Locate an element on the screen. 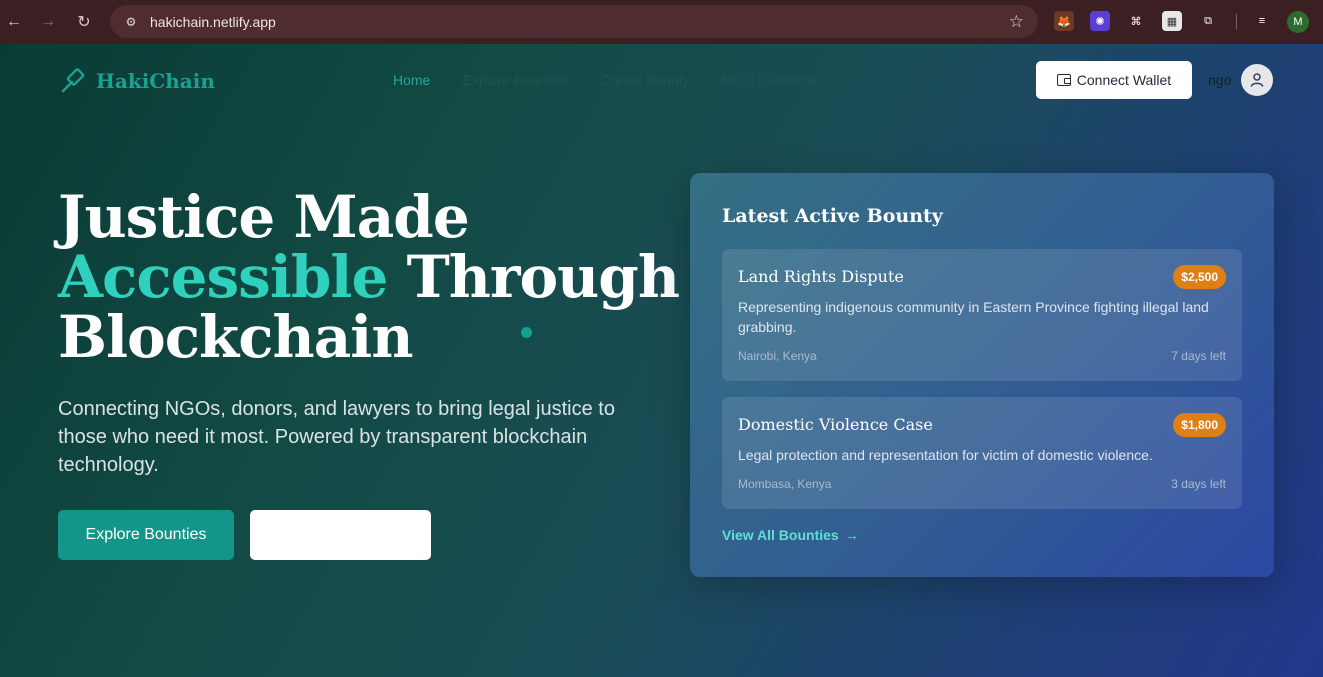  nav-ngo-dashboard: NGO Dashboard is located at coordinates (774, 80).